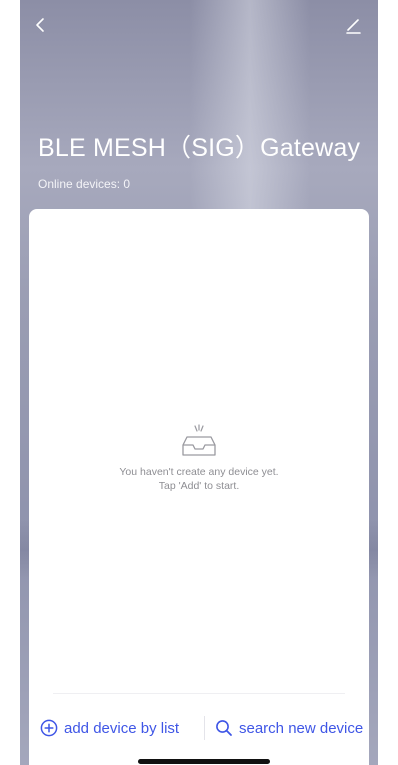 The width and height of the screenshot is (398, 765). Describe the element at coordinates (224, 728) in the screenshot. I see `search-icon` at that location.